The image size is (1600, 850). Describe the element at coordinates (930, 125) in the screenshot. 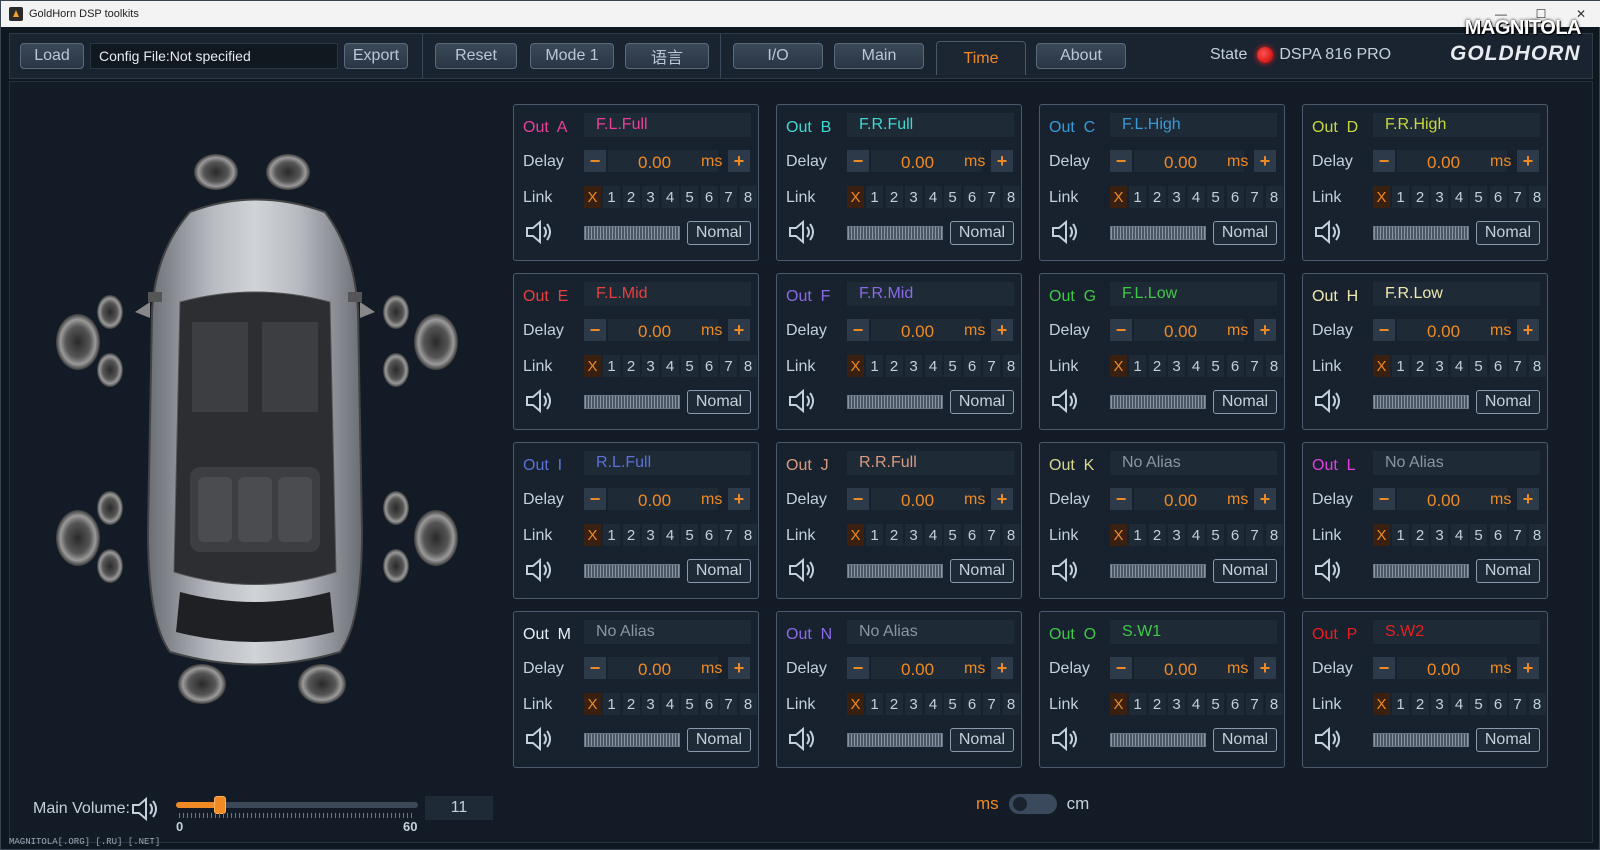

I see `channel-alias-field: F.R.Full` at that location.